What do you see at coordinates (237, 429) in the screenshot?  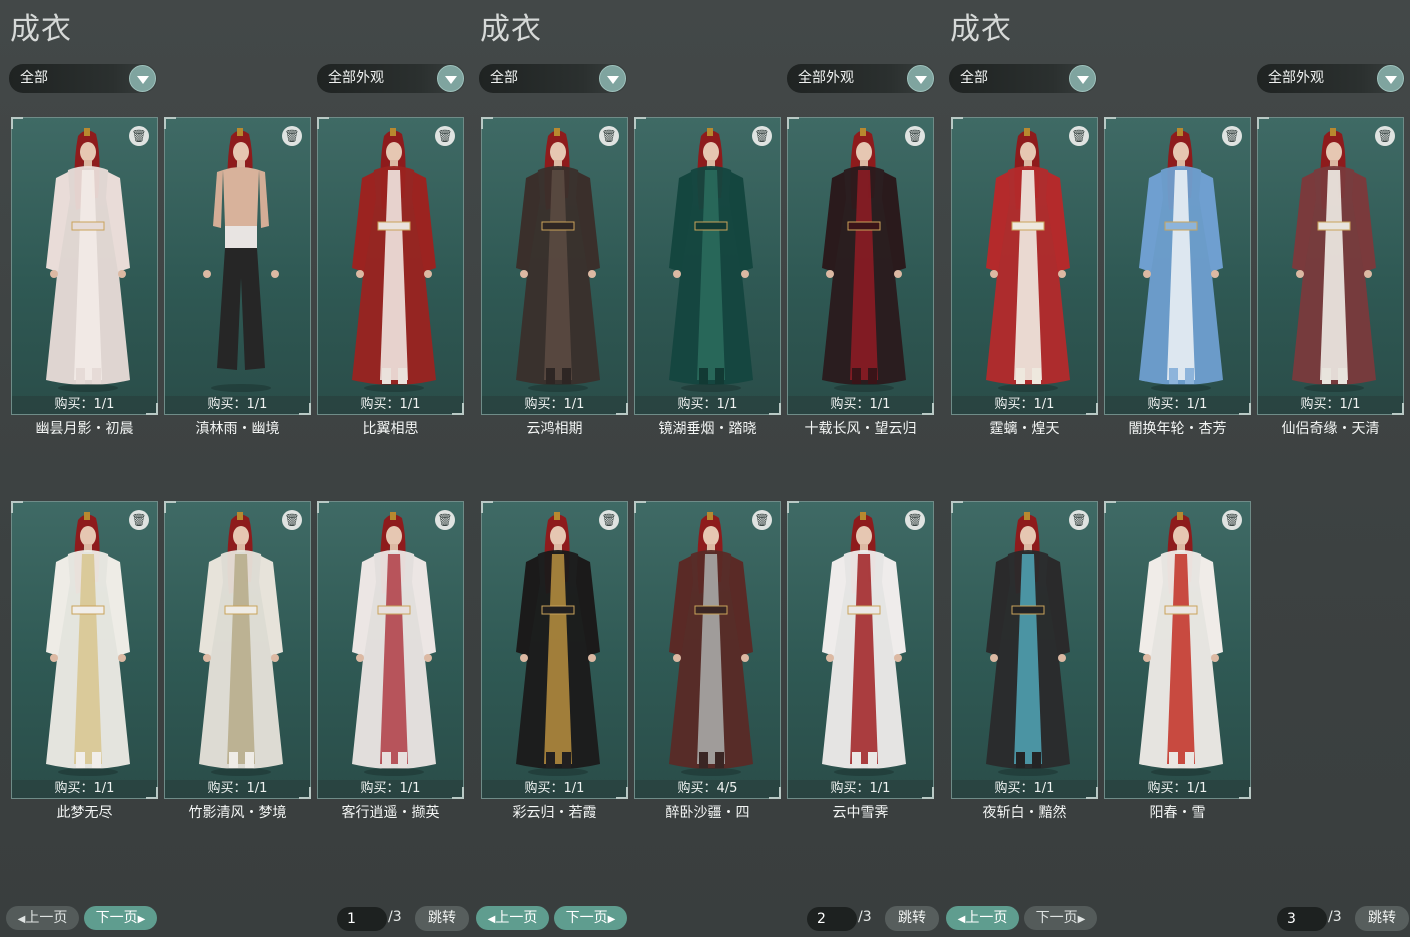 I see `outfit-name: 滇林雨・幽境` at bounding box center [237, 429].